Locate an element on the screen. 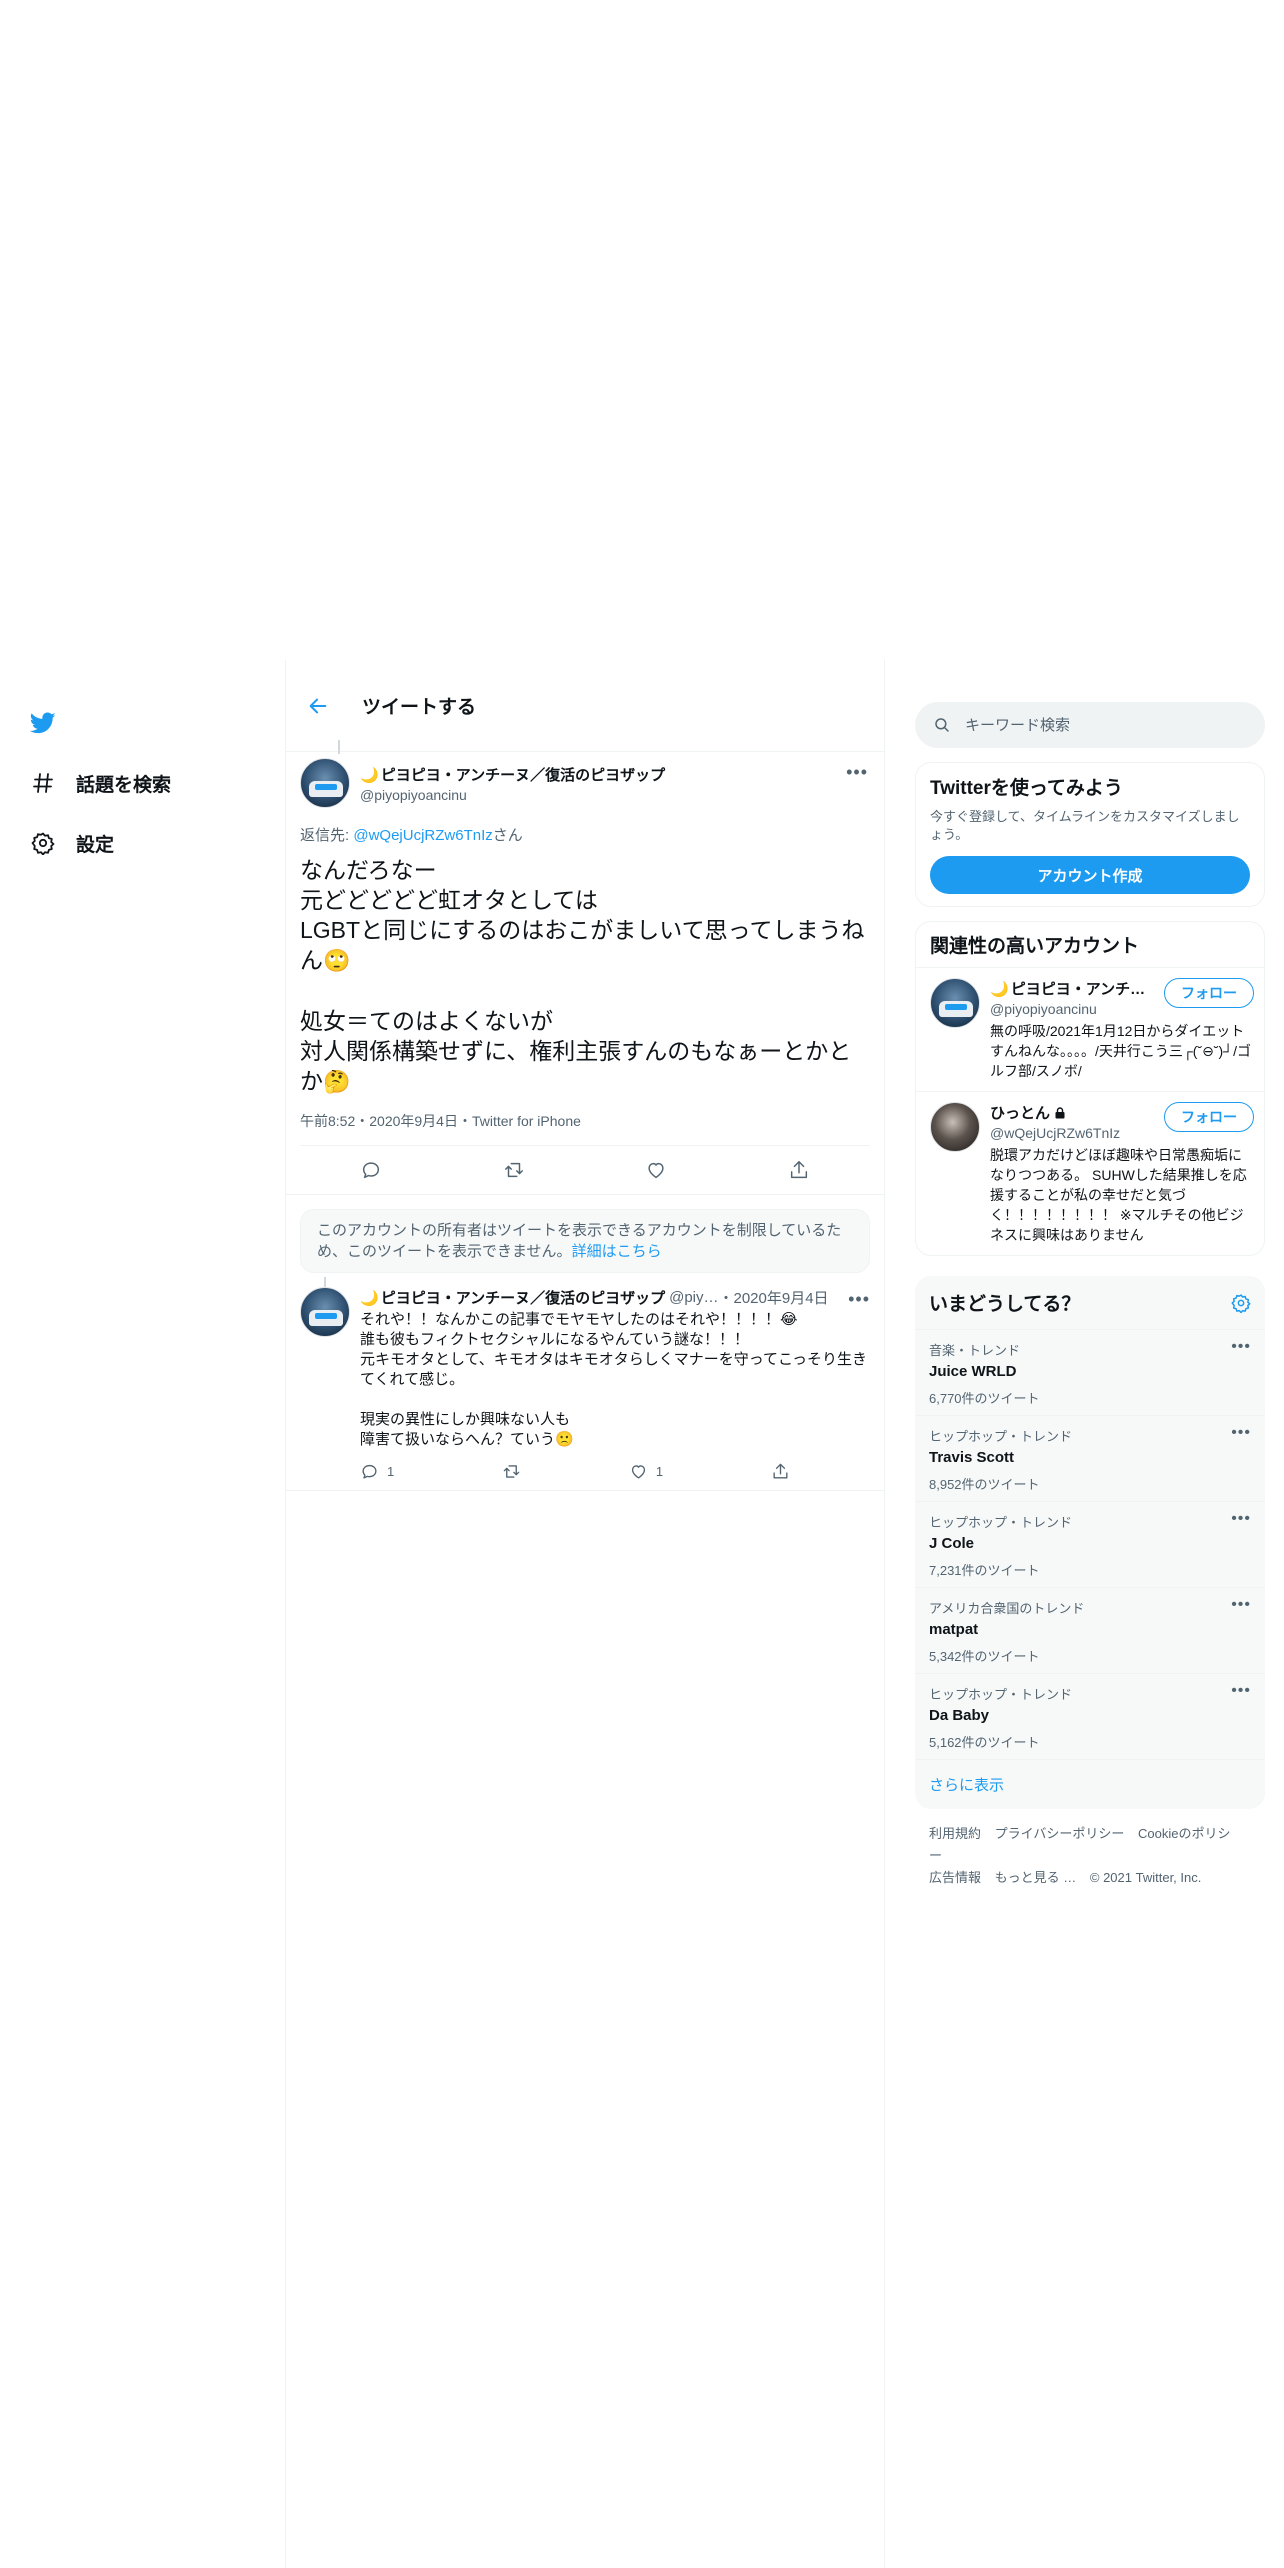 The width and height of the screenshot is (1284, 2568). back-arrow-icon is located at coordinates (318, 706).